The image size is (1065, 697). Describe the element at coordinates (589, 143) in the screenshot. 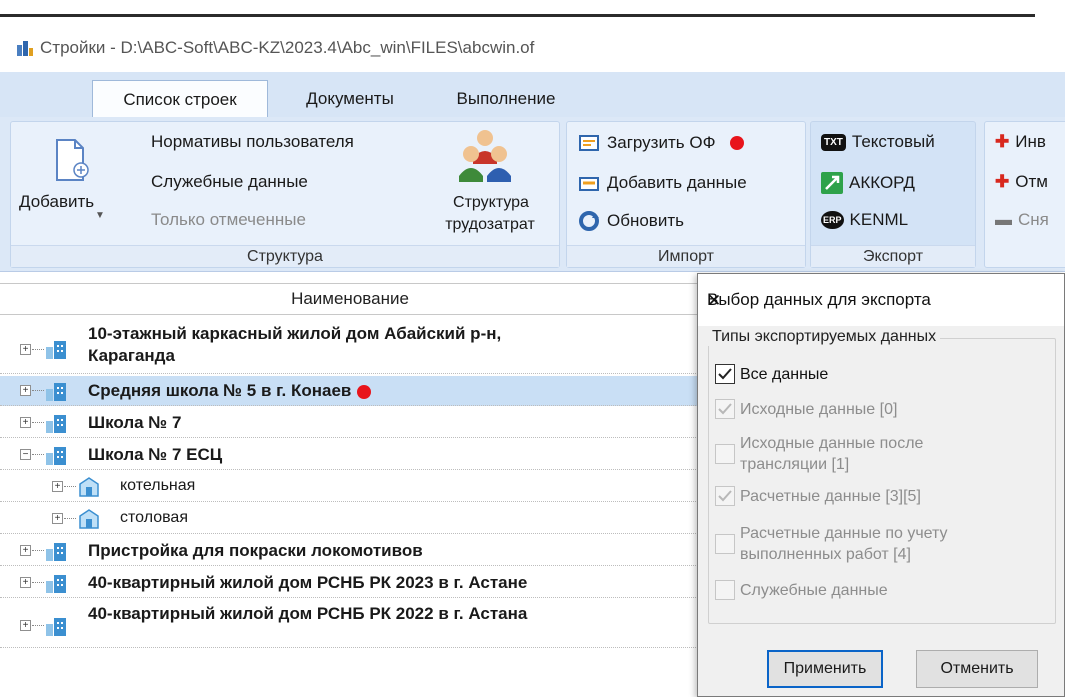

I see `load-icon` at that location.